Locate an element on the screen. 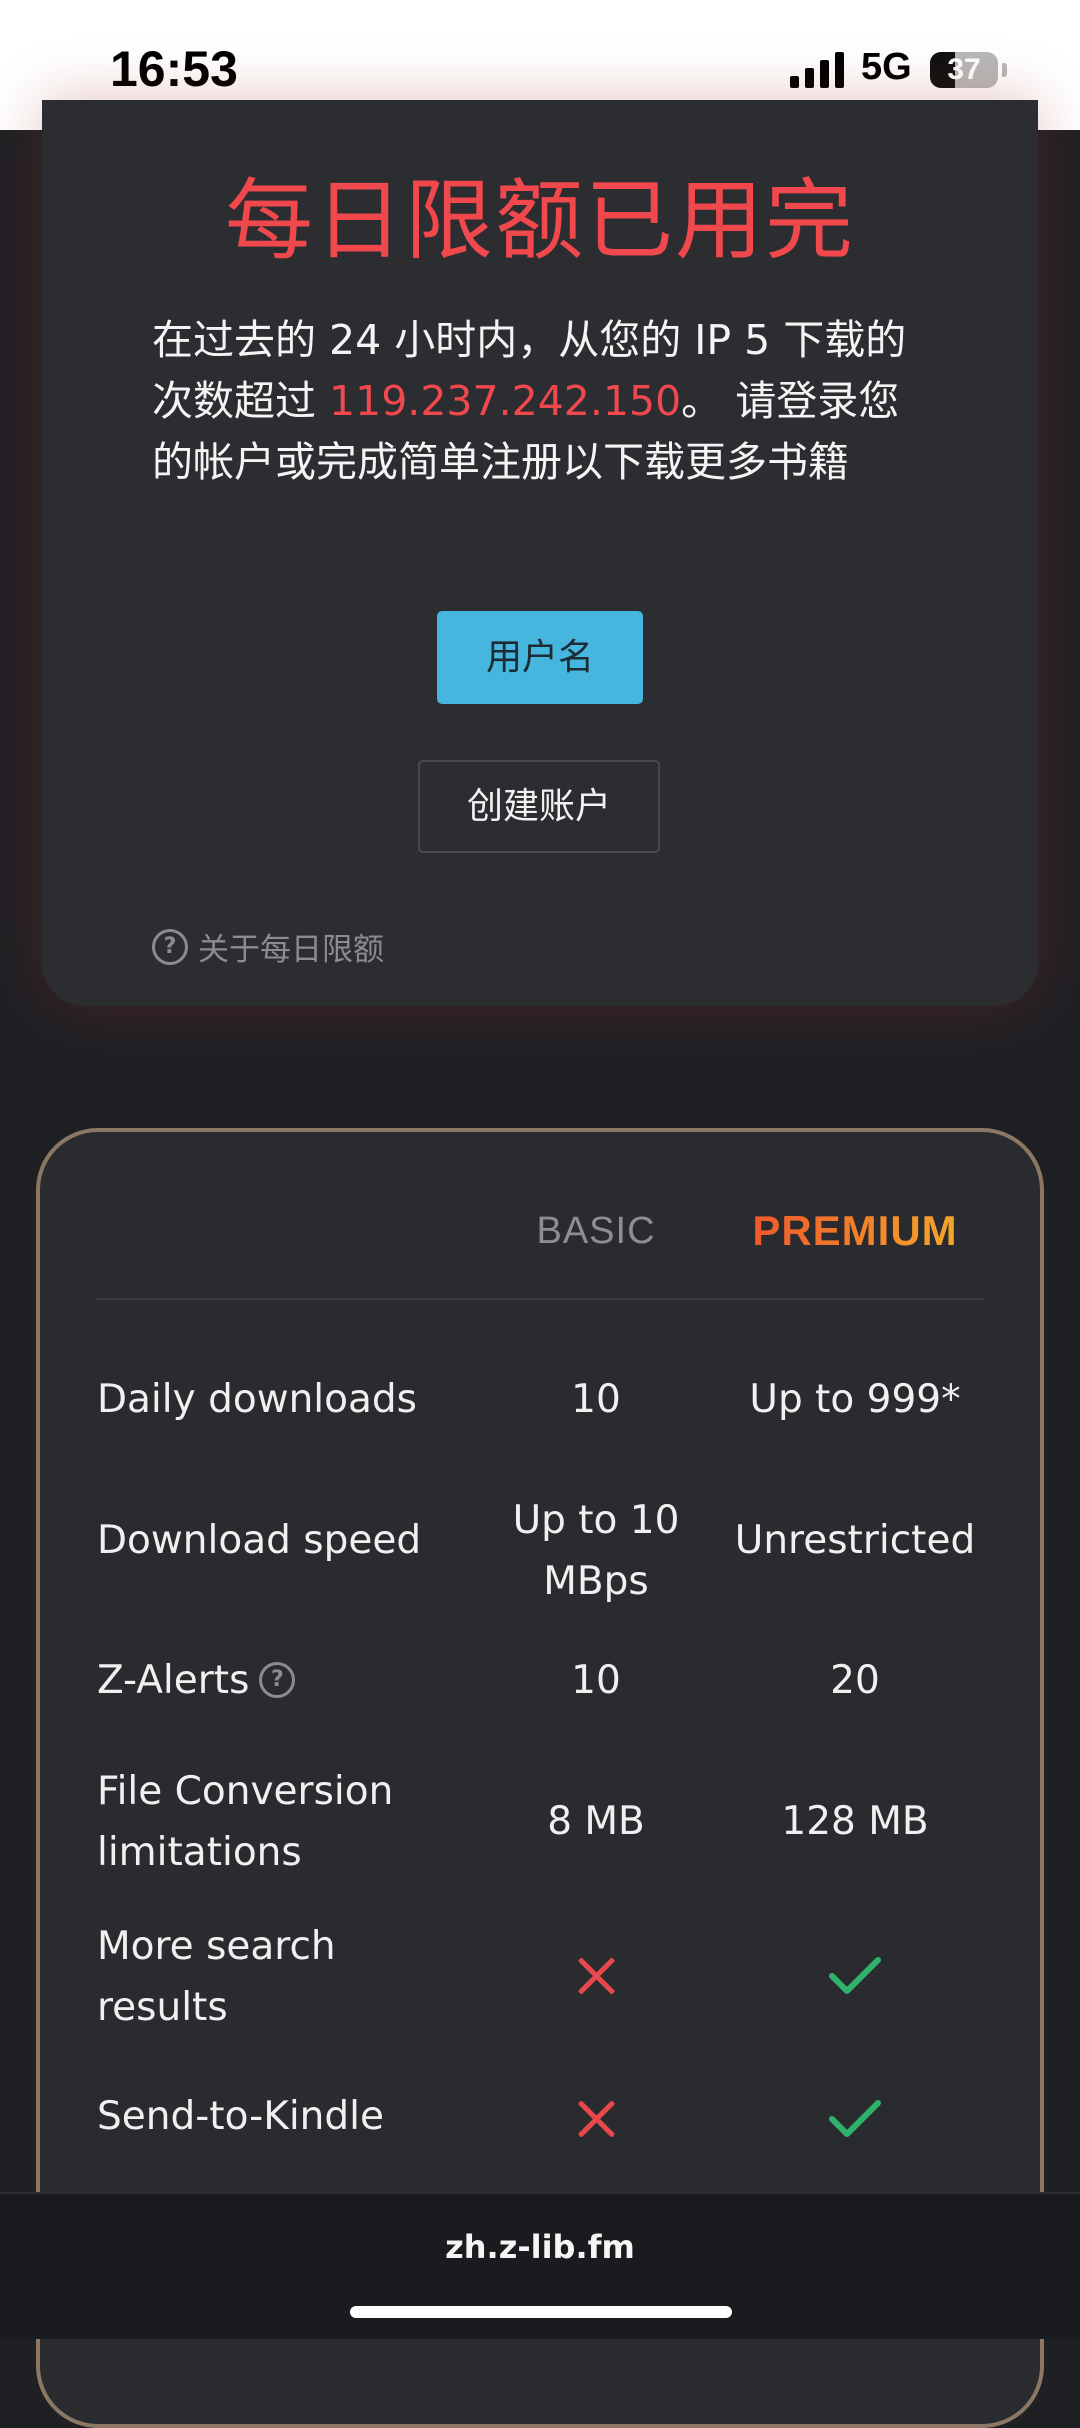 This screenshot has width=1080, height=2428. basic-value: 8 MB is located at coordinates (596, 1821).